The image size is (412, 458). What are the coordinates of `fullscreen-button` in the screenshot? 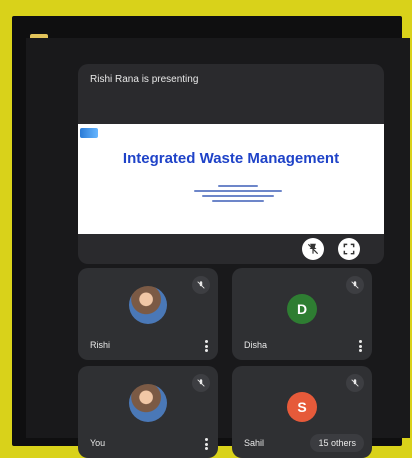 It's located at (349, 249).